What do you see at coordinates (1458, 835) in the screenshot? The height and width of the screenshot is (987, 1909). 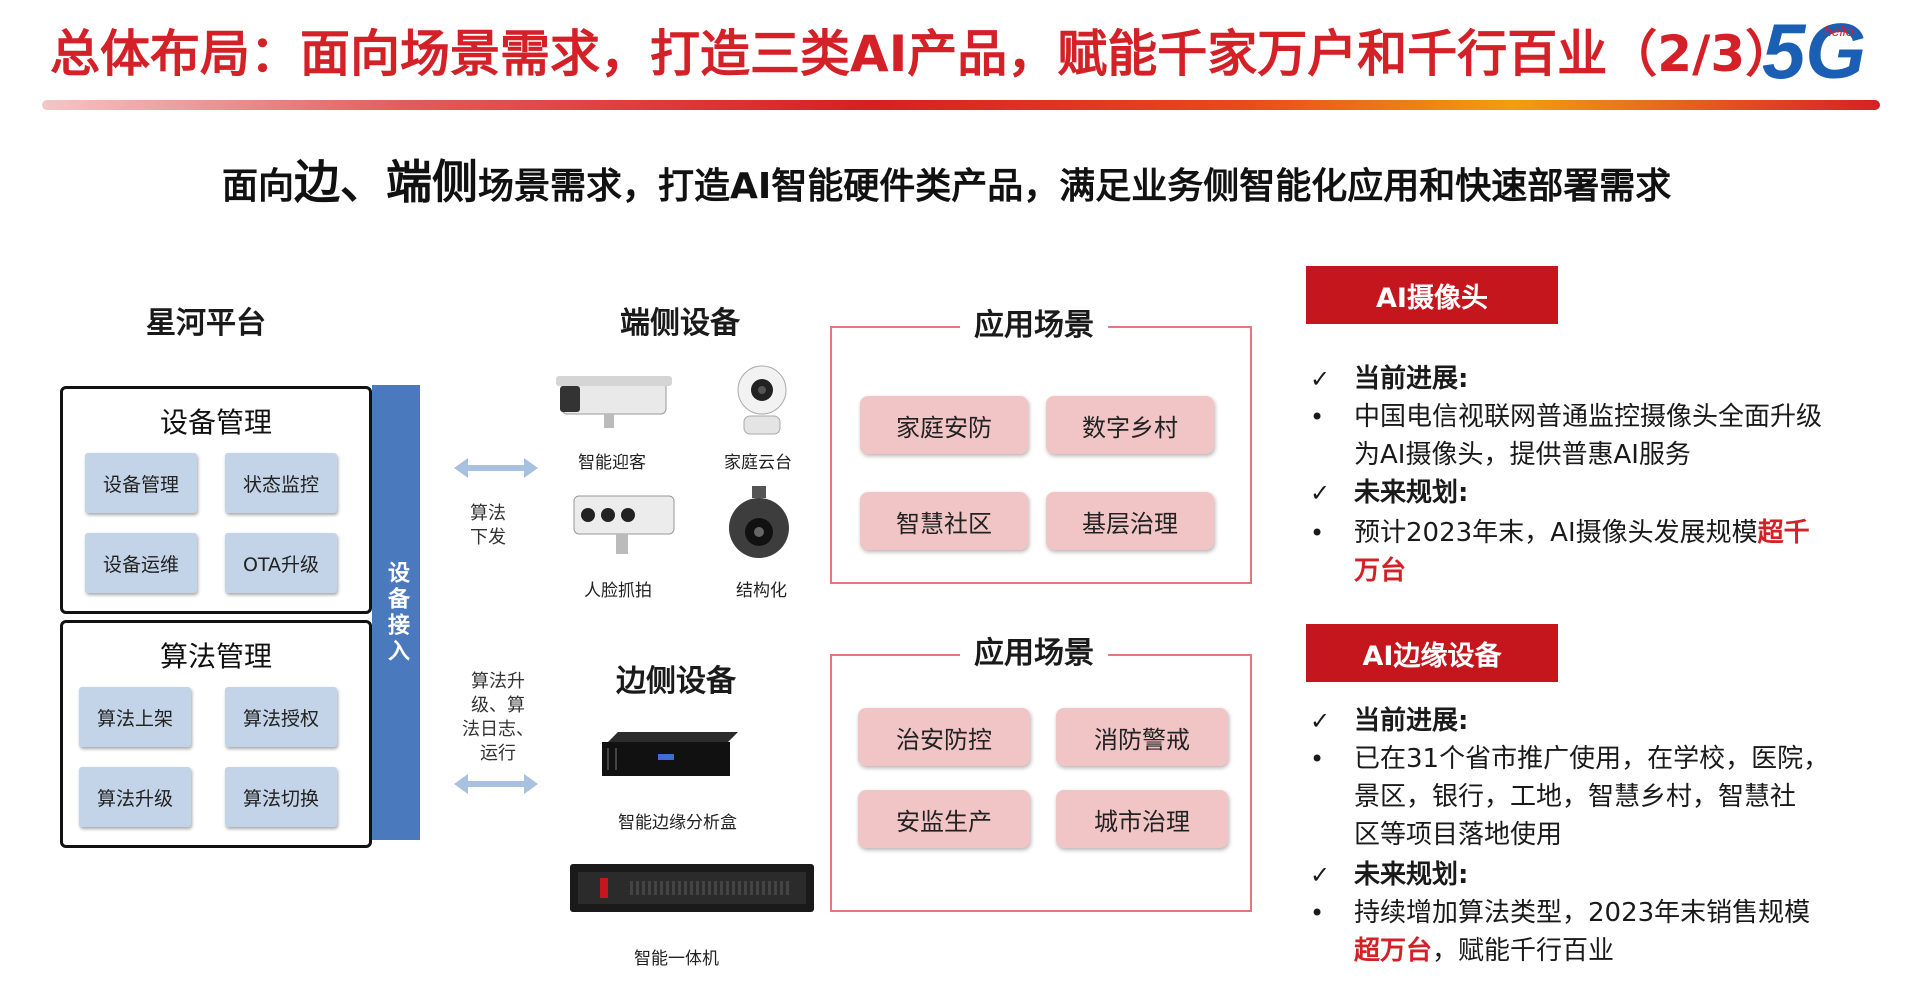 I see `edge-progress-line-3: 区等项目落地使用` at bounding box center [1458, 835].